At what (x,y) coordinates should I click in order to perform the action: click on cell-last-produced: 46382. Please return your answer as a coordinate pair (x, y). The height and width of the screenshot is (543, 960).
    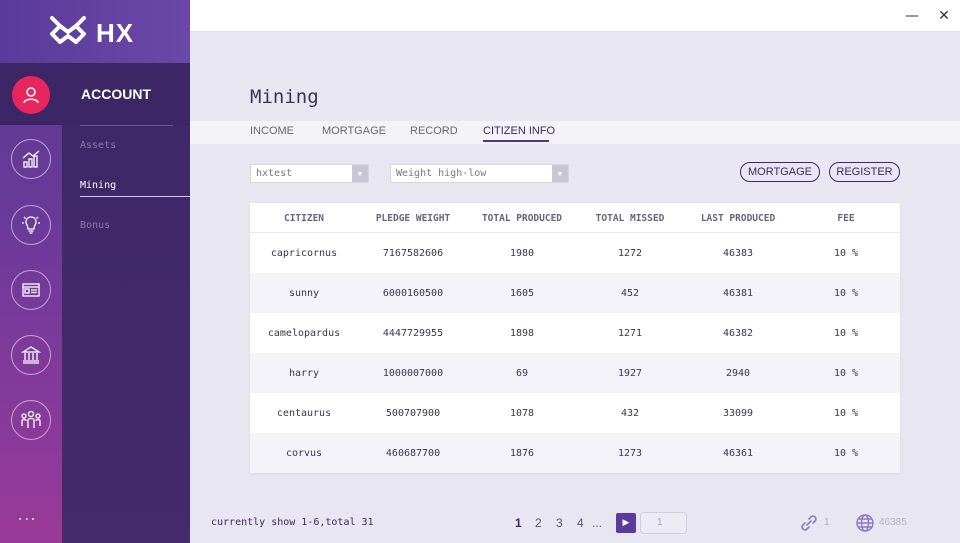
    Looking at the image, I should click on (738, 333).